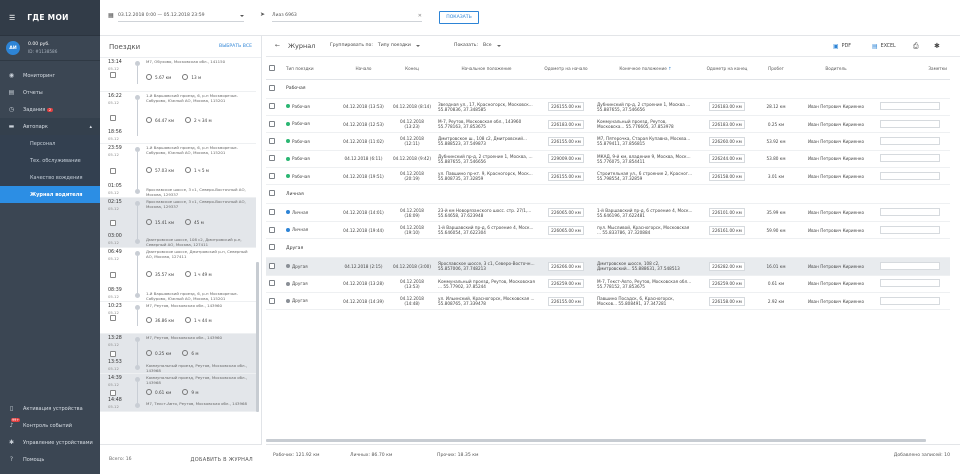  Describe the element at coordinates (566, 124) in the screenshot. I see `odo-start-input: 226183.00 км` at that location.